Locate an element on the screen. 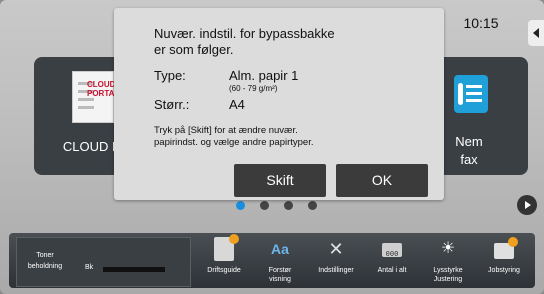 This screenshot has height=294, width=544. skift-button: Skift is located at coordinates (280, 180).